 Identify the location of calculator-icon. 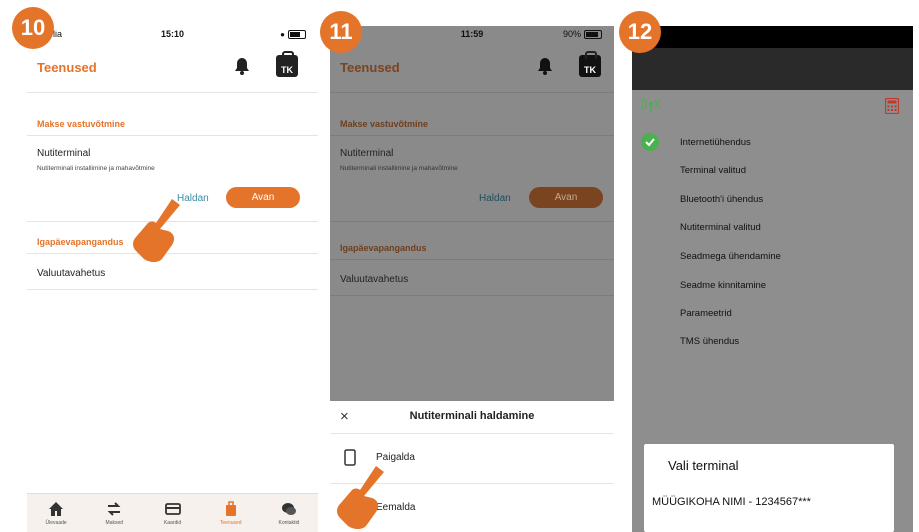
(892, 106).